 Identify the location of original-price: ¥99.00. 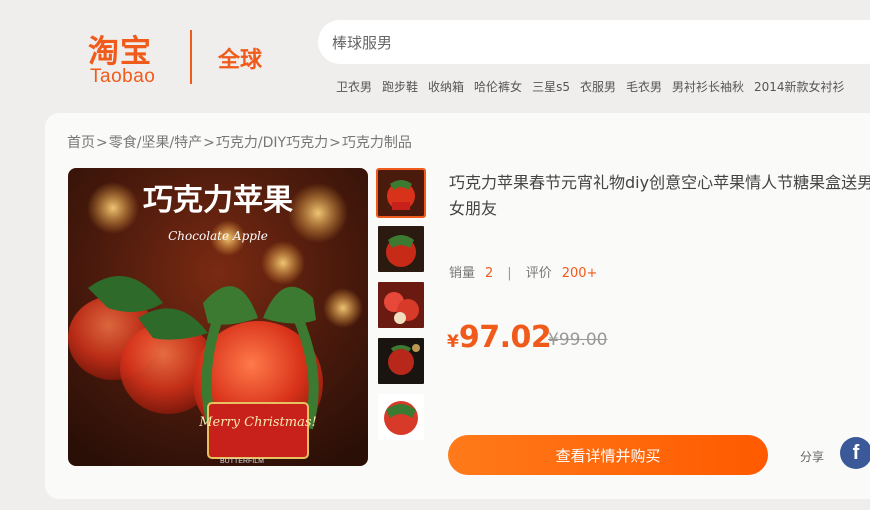
(578, 340).